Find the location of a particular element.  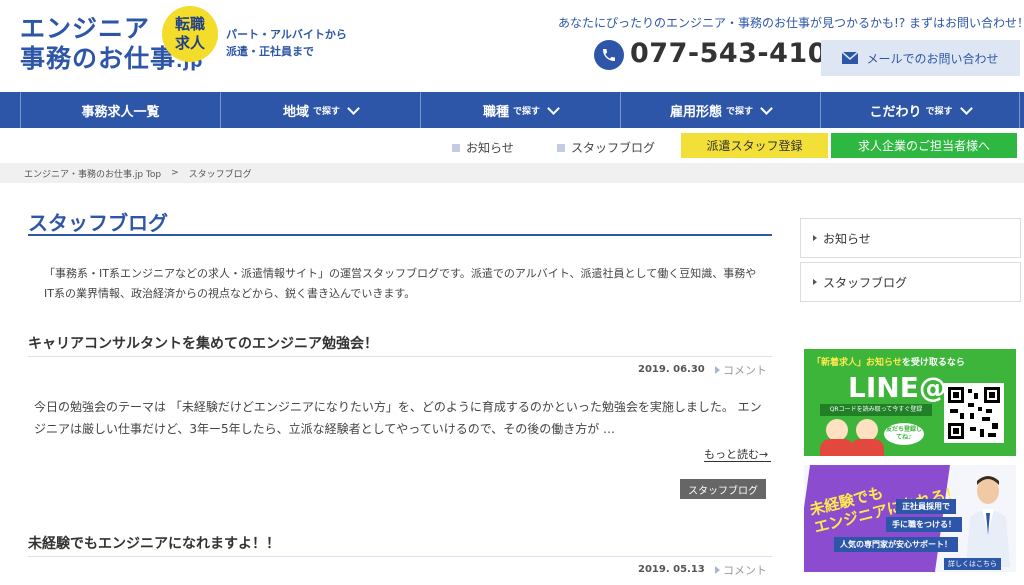

post-title: キャリアコンサルタントを集めてのエンジニア勉強会！ is located at coordinates (203, 343).